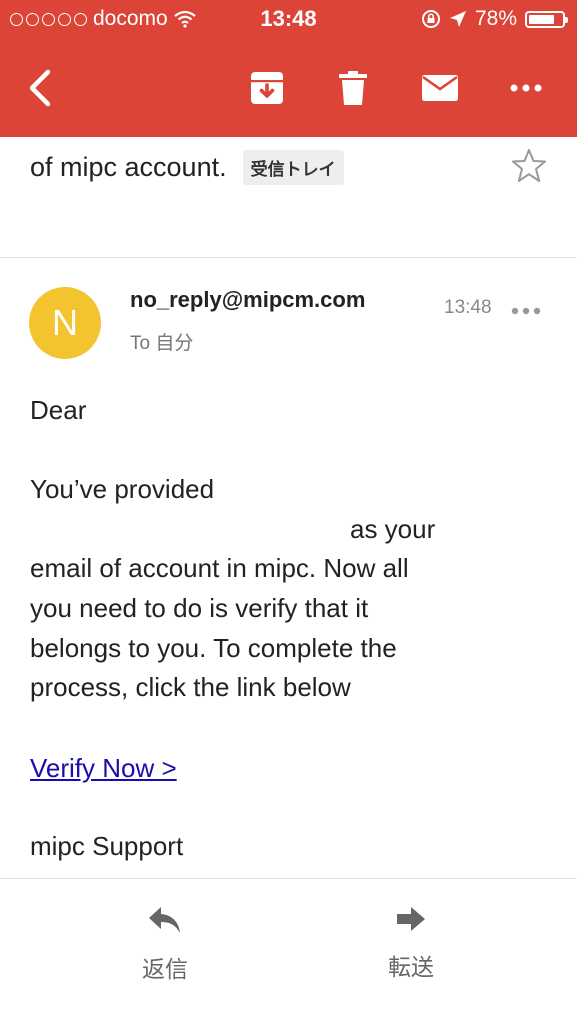  Describe the element at coordinates (199, 608) in the screenshot. I see `body-line: you need to do is verify that it` at that location.